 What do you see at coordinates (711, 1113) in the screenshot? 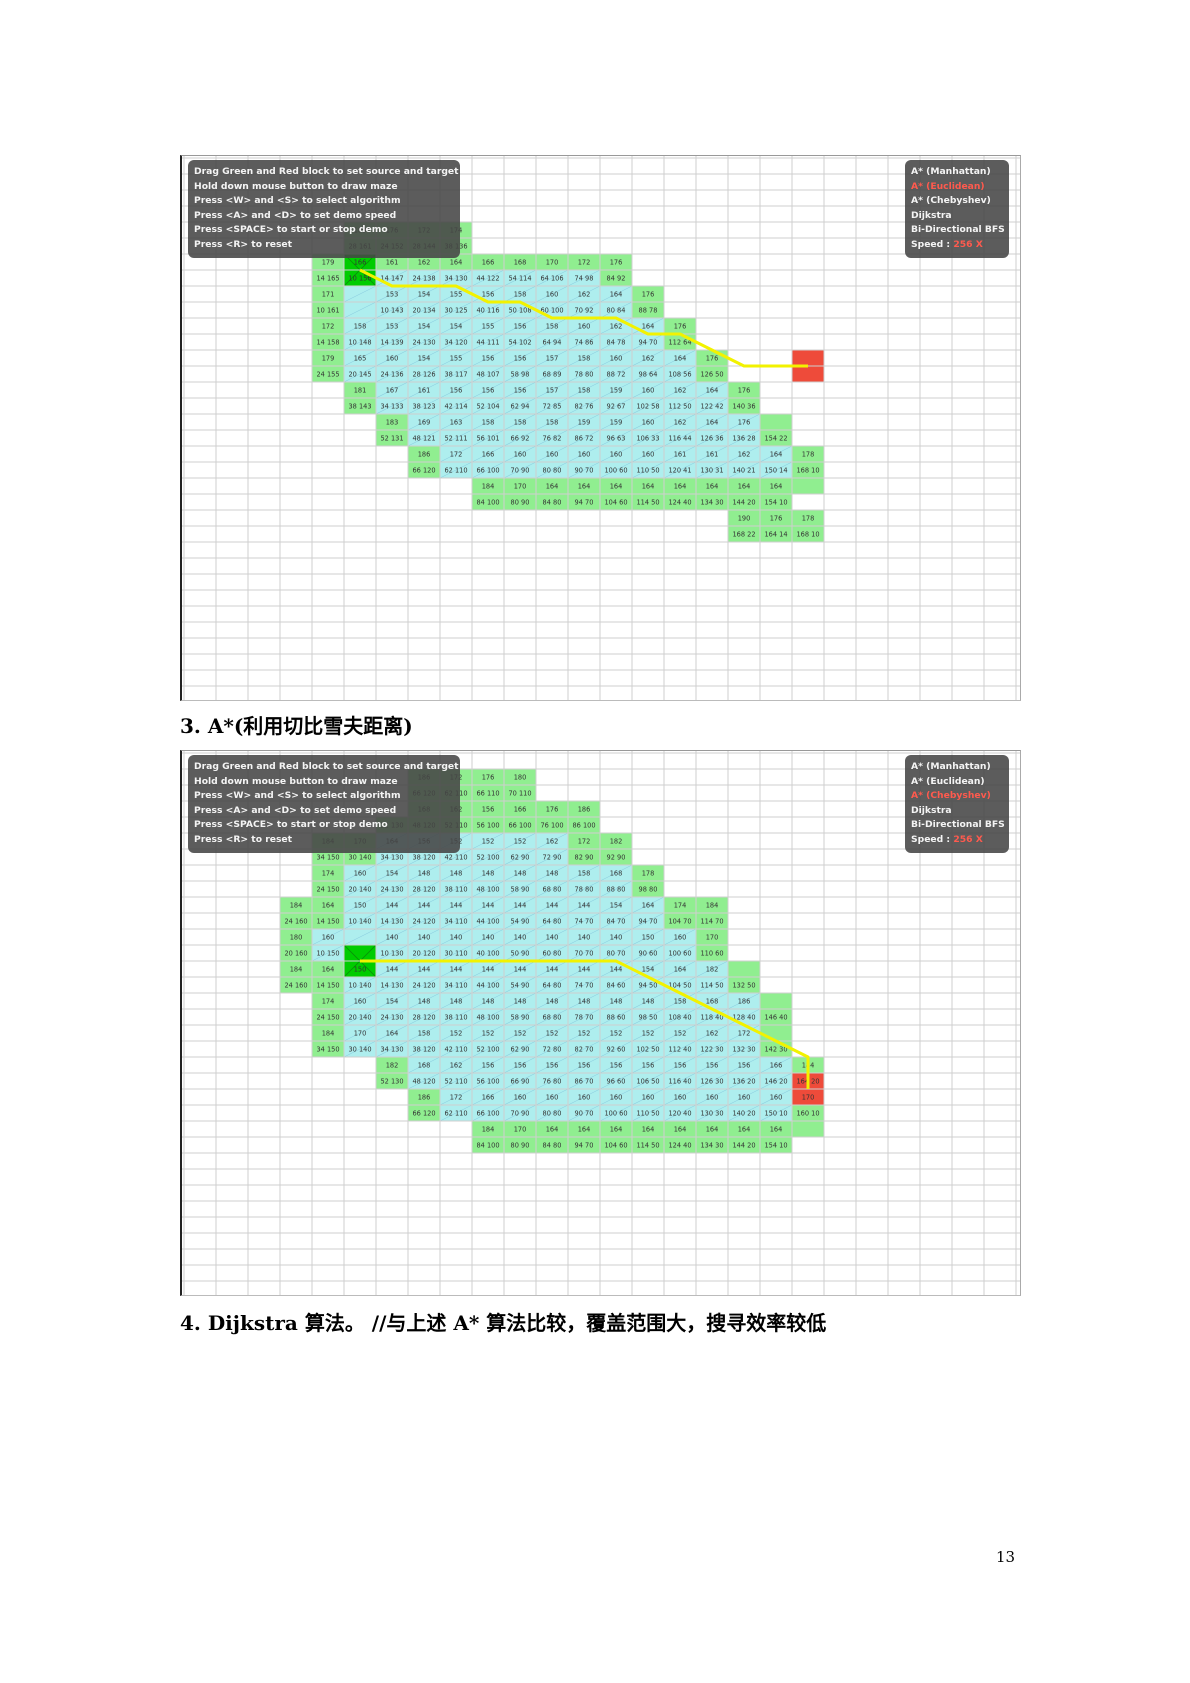
I see `cell-cost-label: 130 30` at bounding box center [711, 1113].